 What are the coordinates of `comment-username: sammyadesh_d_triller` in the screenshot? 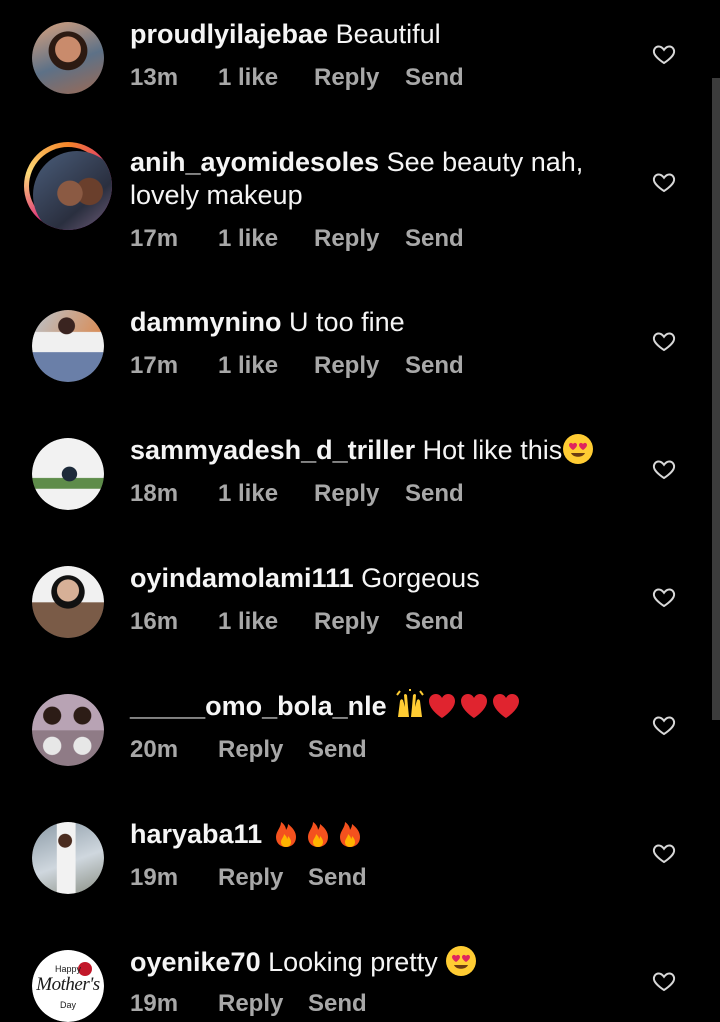 It's located at (272, 450).